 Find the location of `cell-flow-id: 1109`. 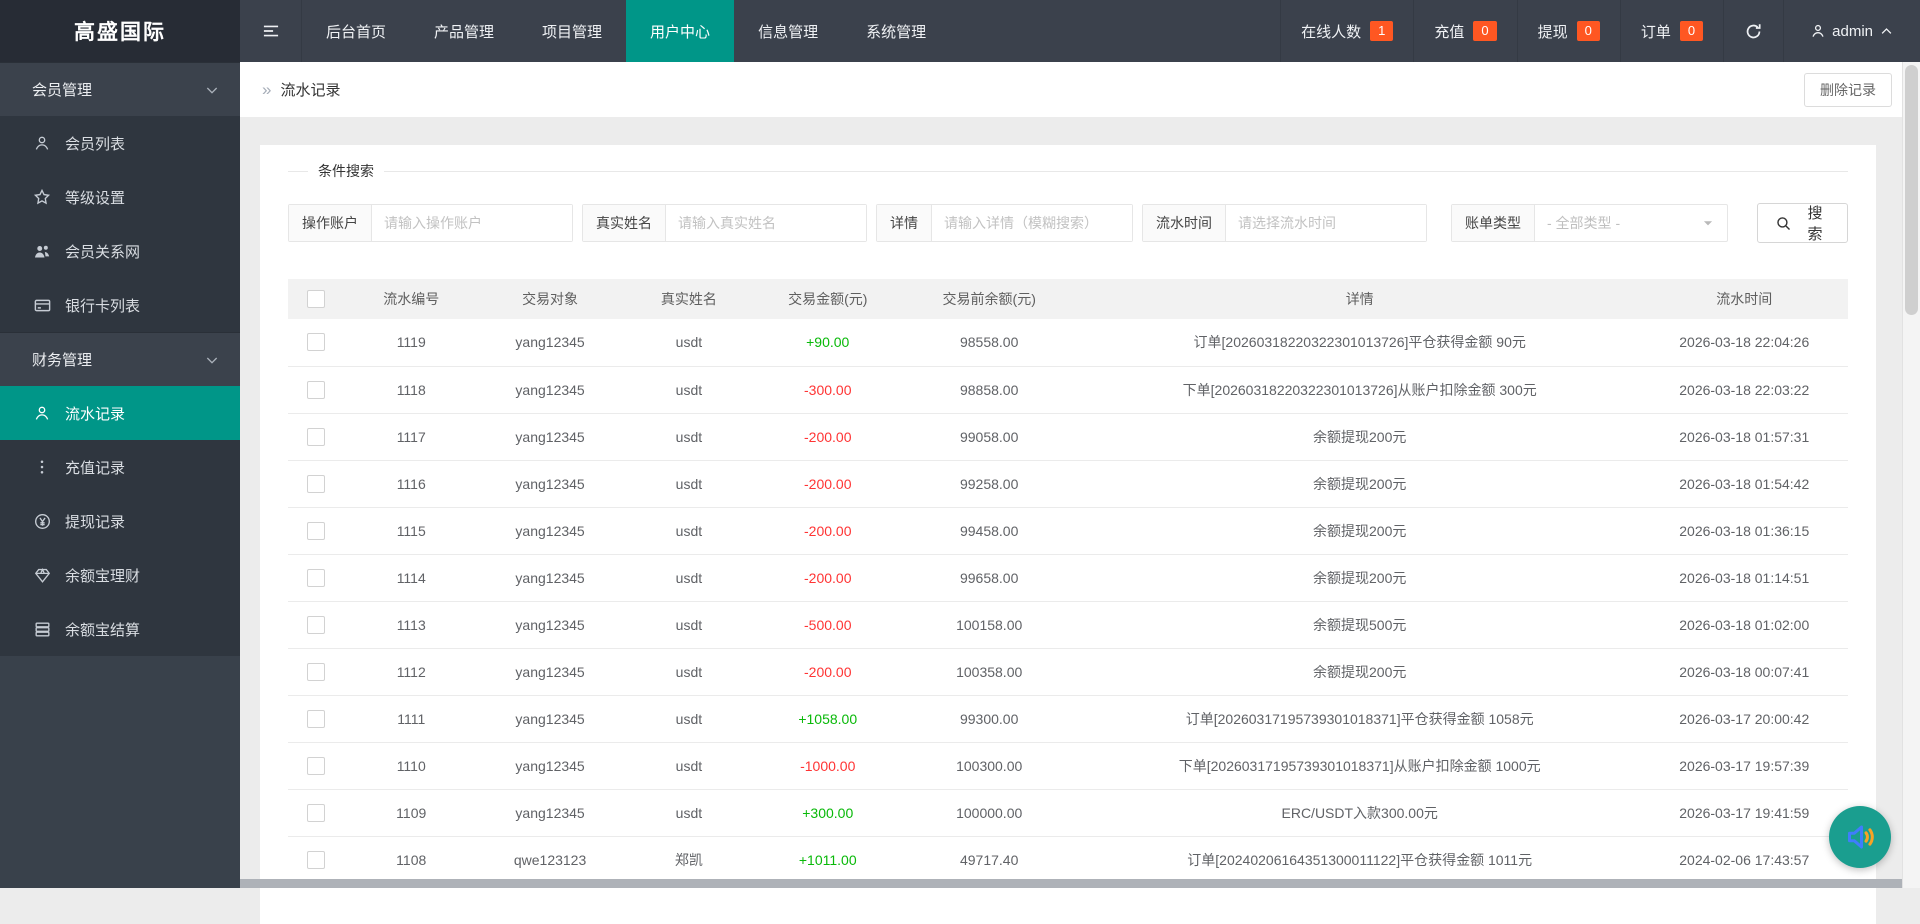

cell-flow-id: 1109 is located at coordinates (411, 812).